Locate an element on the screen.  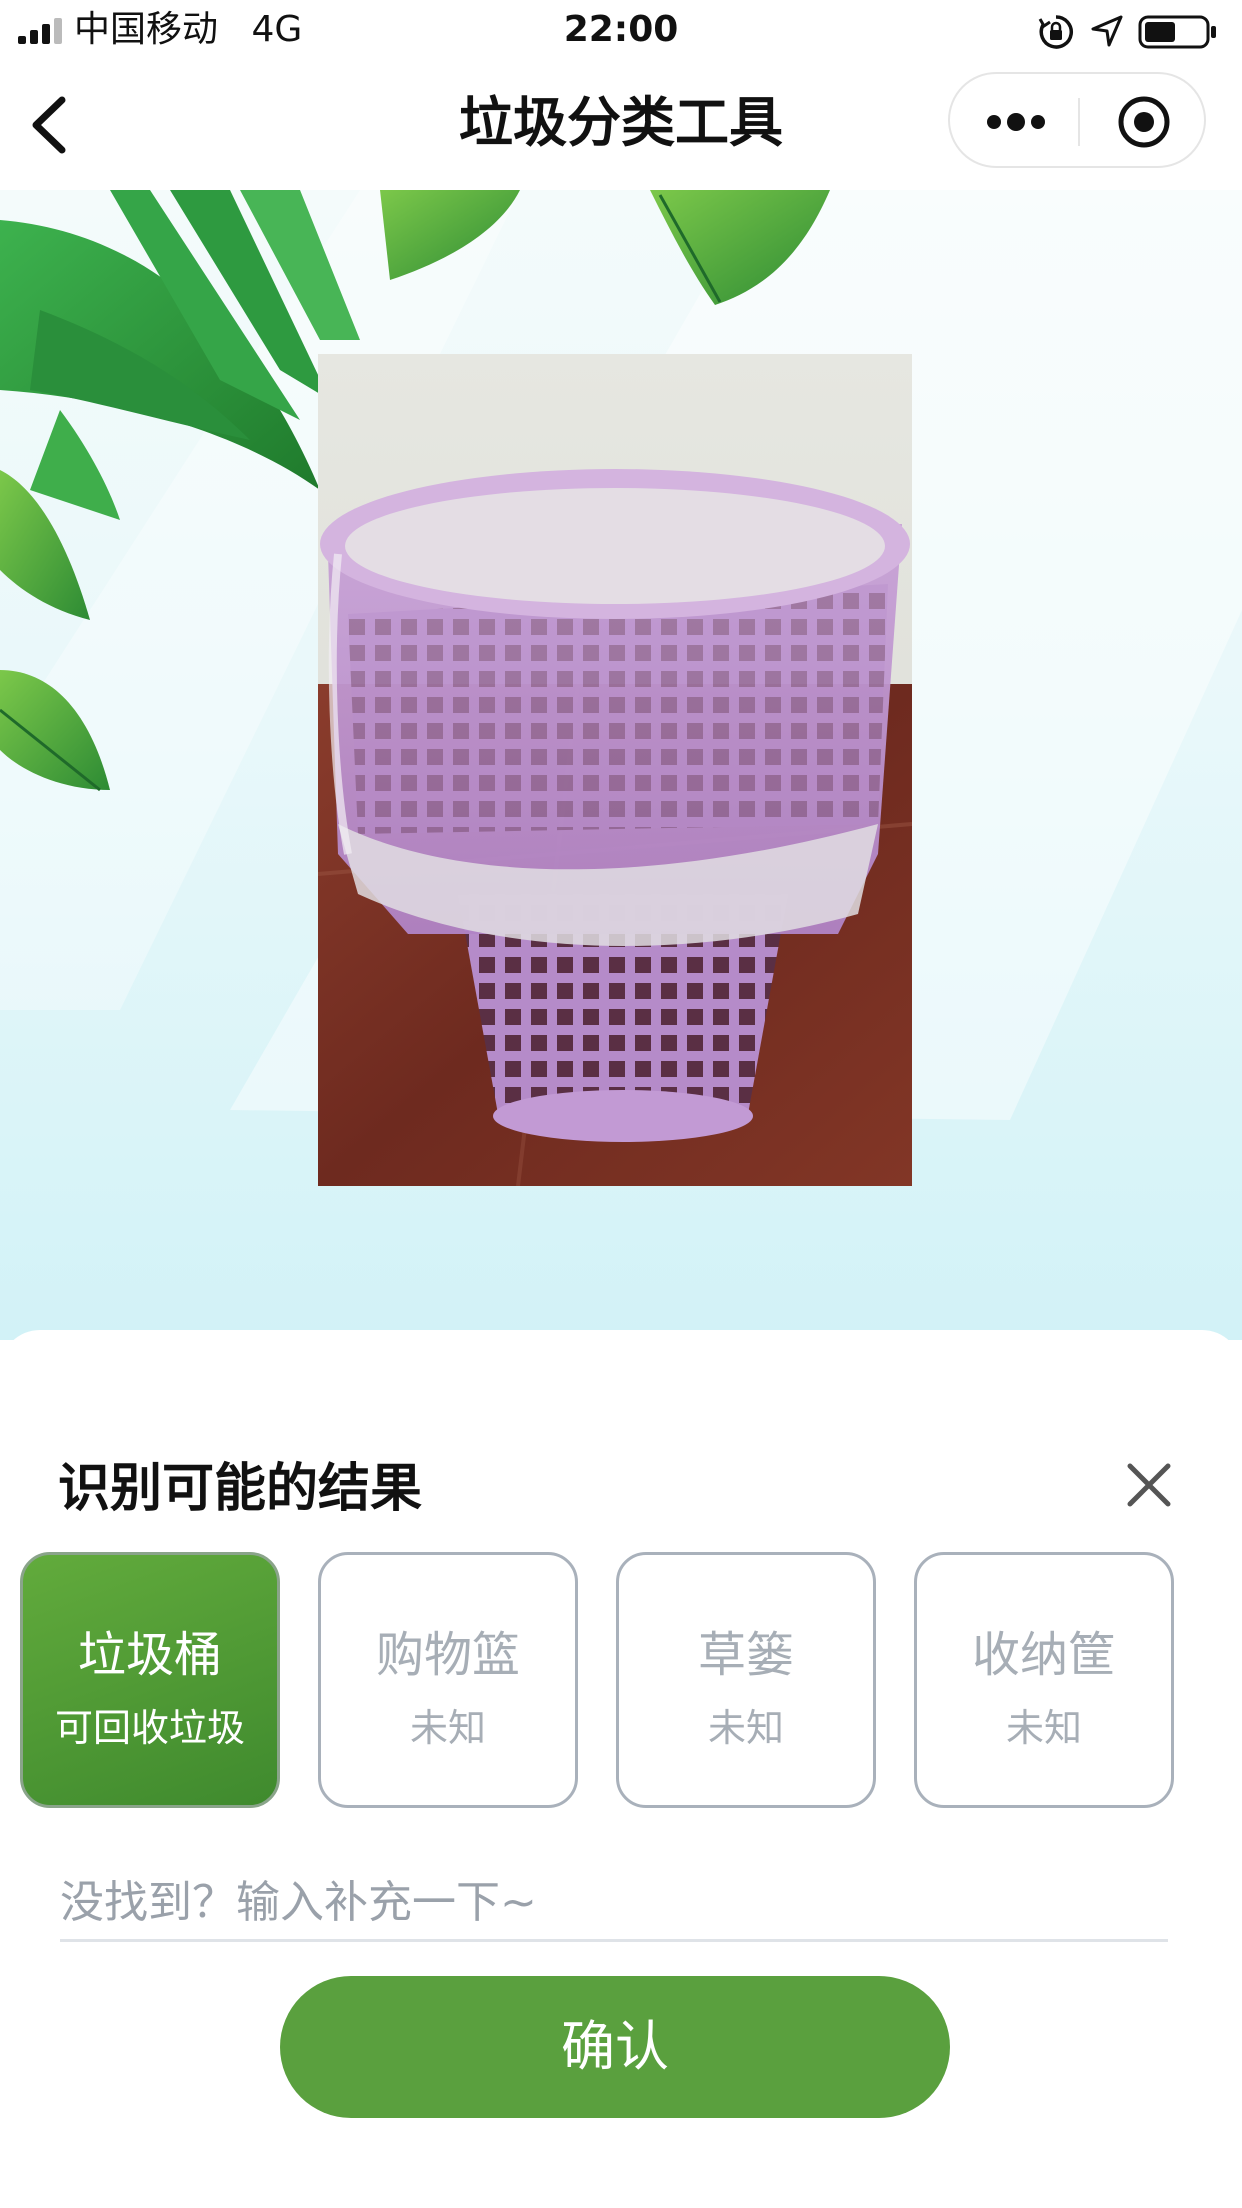
more-button is located at coordinates (1016, 122).